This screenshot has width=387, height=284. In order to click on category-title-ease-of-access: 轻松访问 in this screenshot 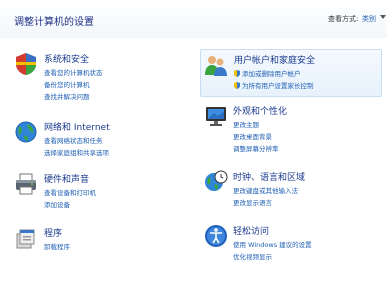, I will do `click(251, 230)`.